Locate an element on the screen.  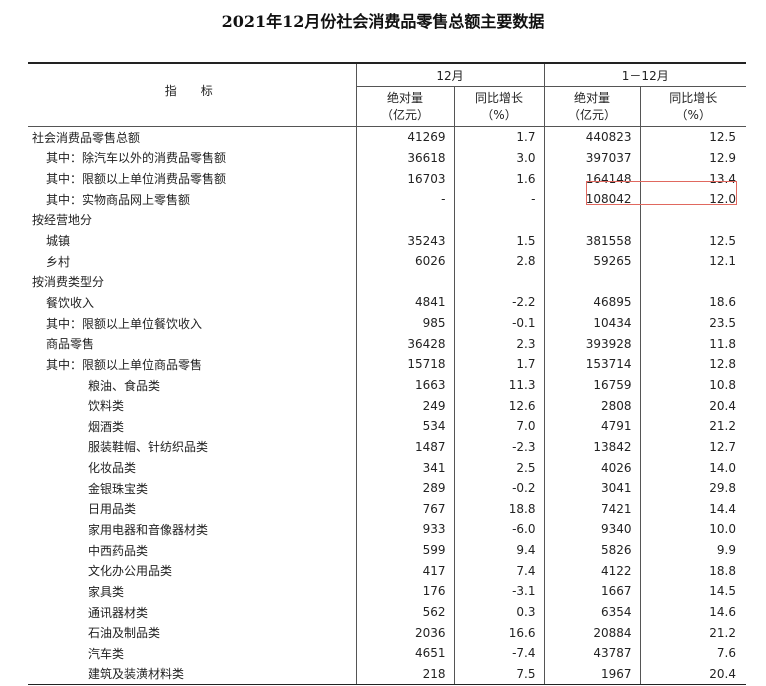
row-label: 汽车类 is located at coordinates (192, 653).